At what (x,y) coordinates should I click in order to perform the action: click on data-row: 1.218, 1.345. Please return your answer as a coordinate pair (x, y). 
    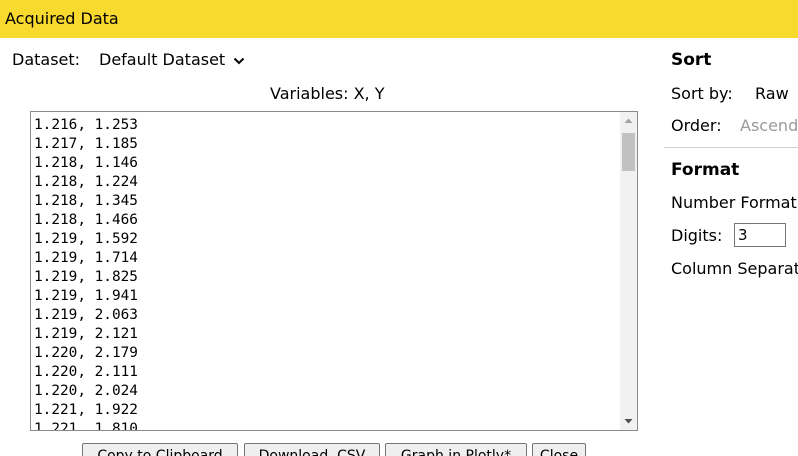
    Looking at the image, I should click on (86, 201).